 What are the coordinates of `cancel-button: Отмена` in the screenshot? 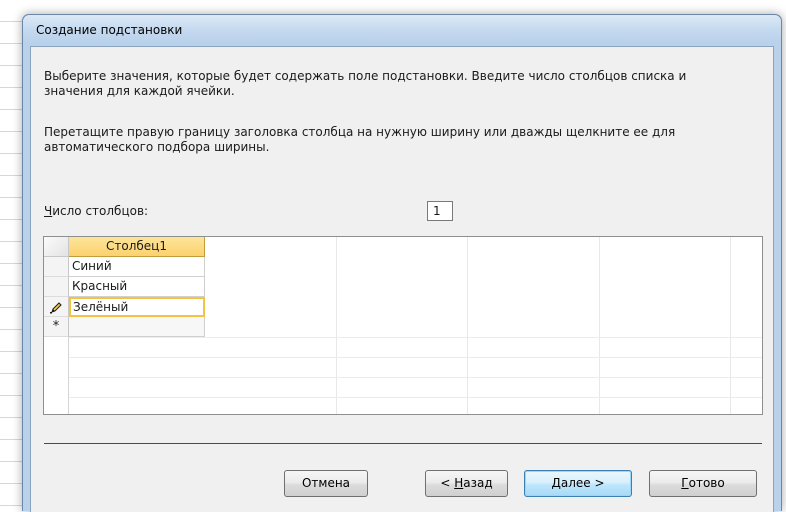 It's located at (326, 483).